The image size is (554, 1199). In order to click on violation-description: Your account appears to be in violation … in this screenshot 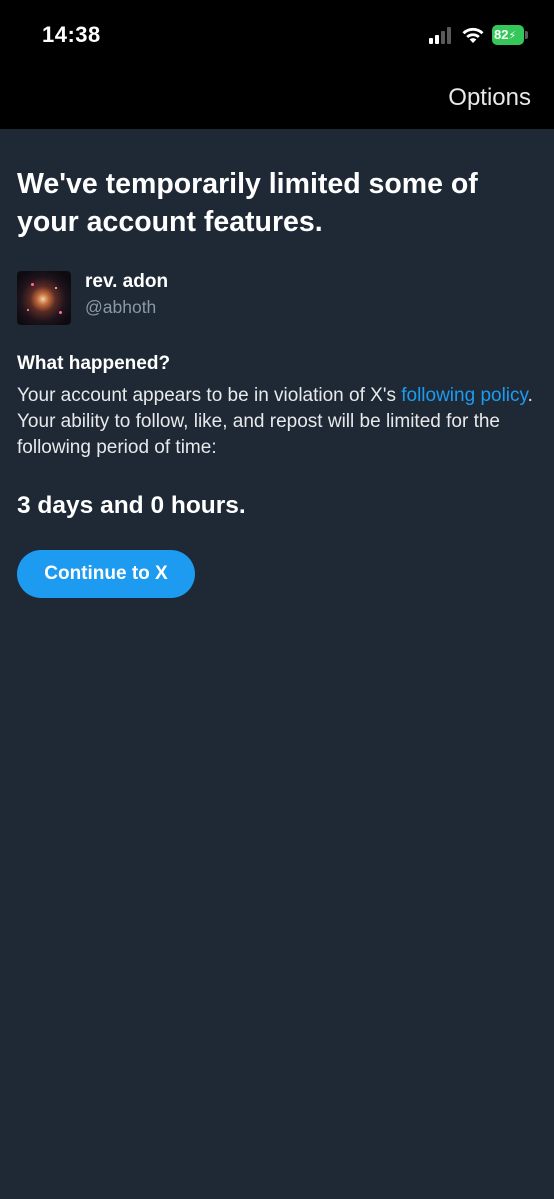, I will do `click(277, 422)`.